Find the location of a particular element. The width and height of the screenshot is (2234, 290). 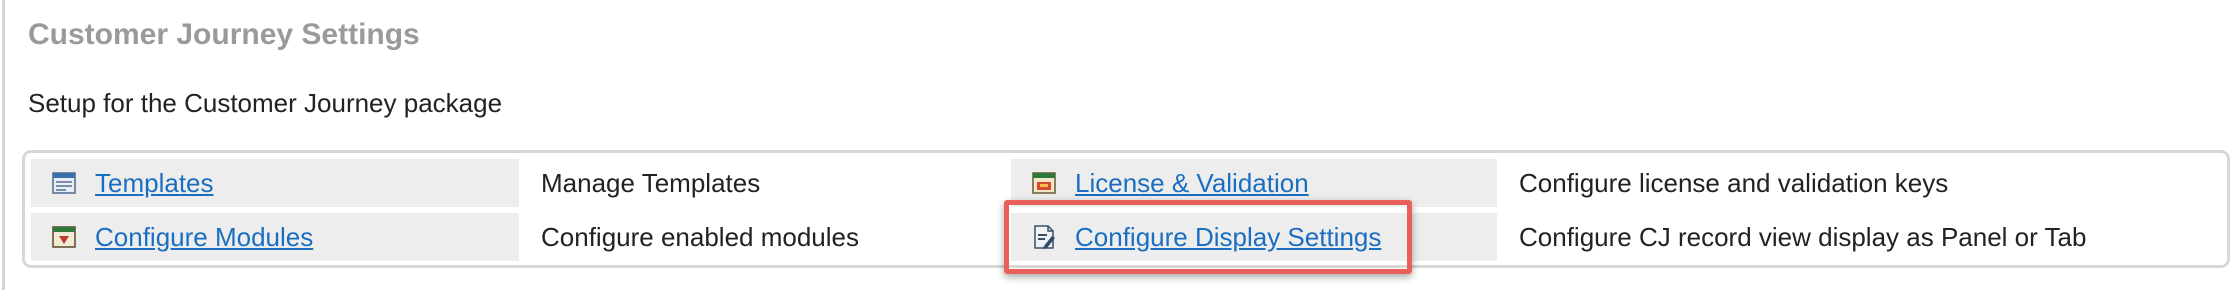

display-settings-icon is located at coordinates (1044, 237).